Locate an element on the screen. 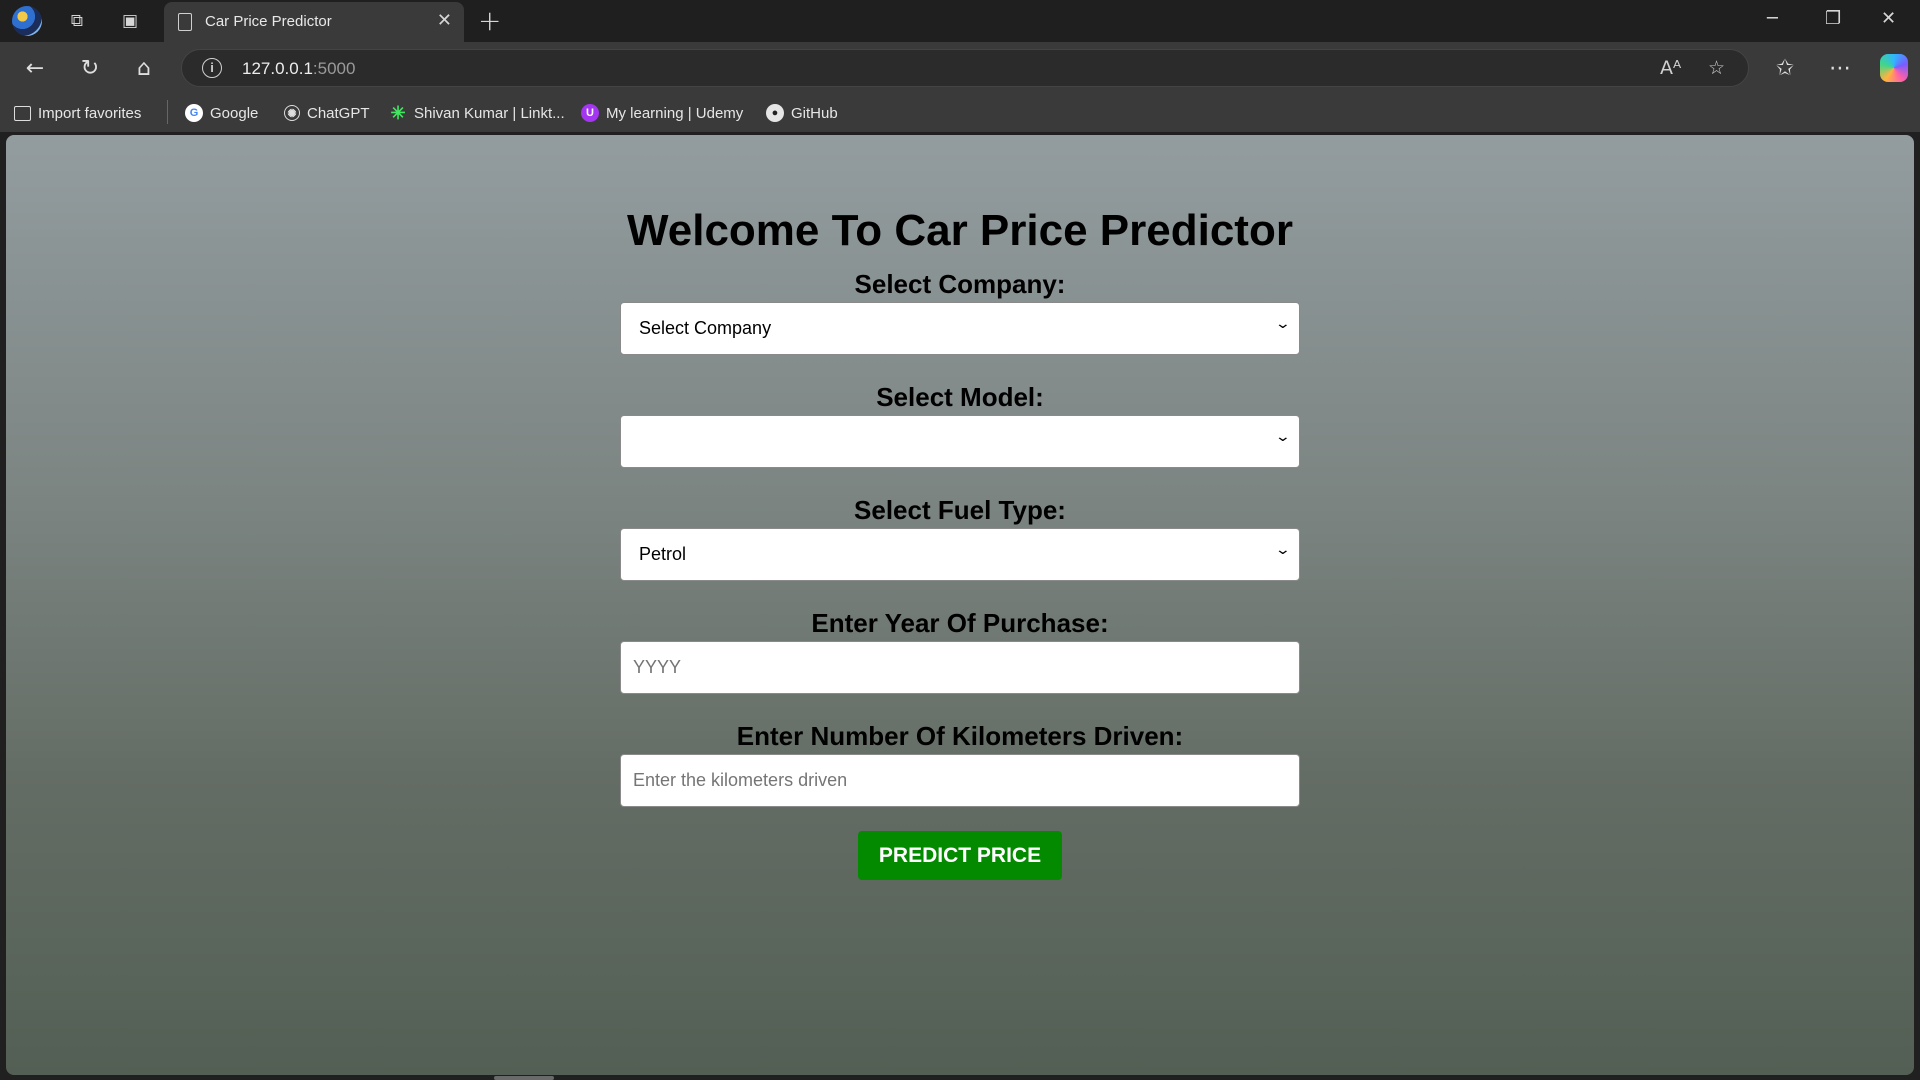 The height and width of the screenshot is (1080, 1920). favorite-udemy: U My learning | Udemy is located at coordinates (662, 113).